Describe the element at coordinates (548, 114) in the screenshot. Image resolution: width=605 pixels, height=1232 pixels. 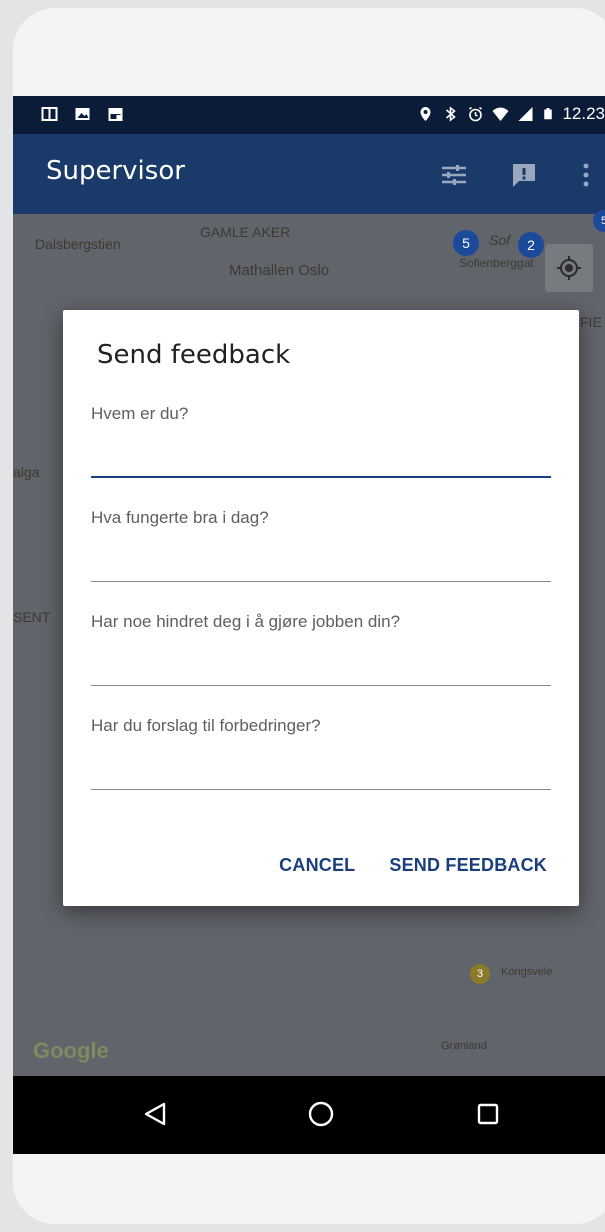
I see `battery-icon` at that location.